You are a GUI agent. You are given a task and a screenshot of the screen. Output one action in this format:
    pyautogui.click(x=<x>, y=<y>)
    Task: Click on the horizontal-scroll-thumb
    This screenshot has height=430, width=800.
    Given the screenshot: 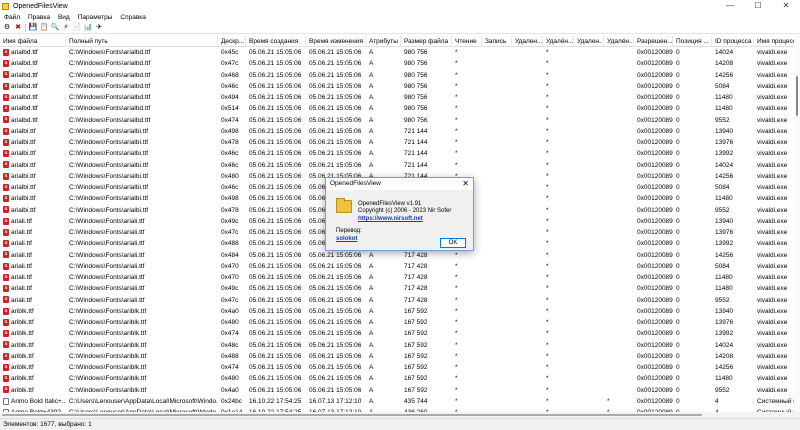 What is the action you would take?
    pyautogui.click(x=352, y=415)
    